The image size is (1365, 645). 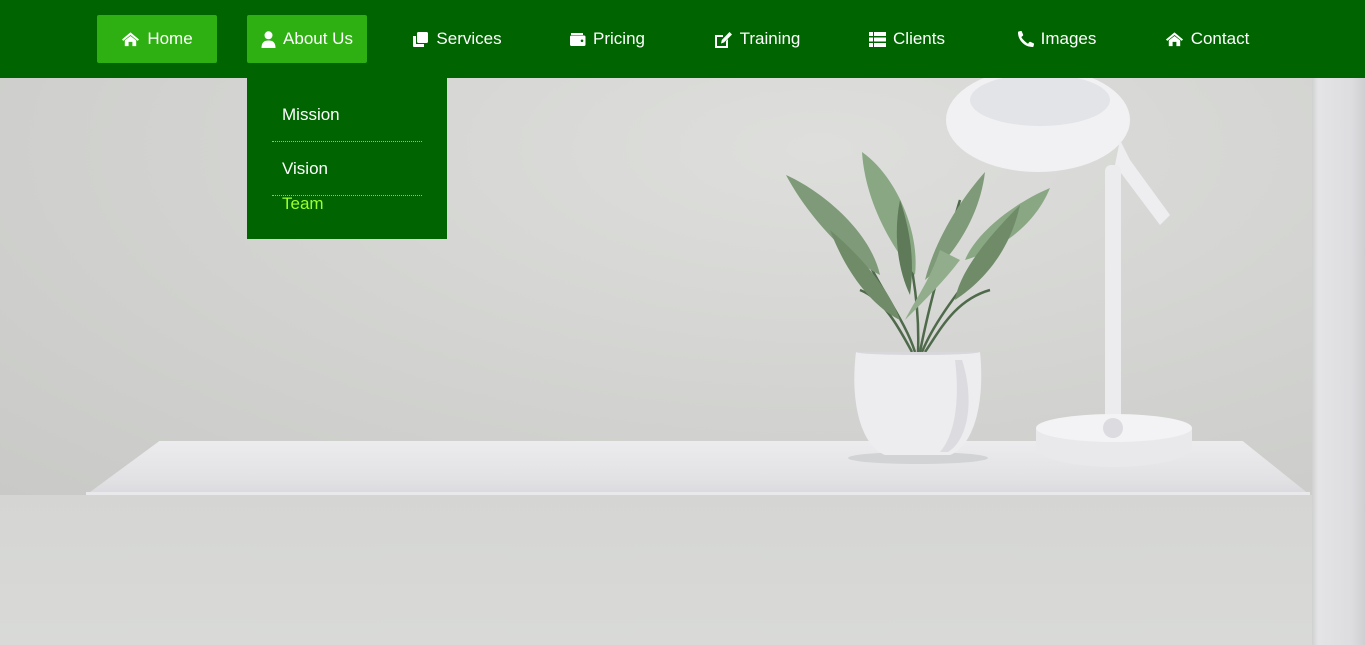 I want to click on copy-icon, so click(x=421, y=39).